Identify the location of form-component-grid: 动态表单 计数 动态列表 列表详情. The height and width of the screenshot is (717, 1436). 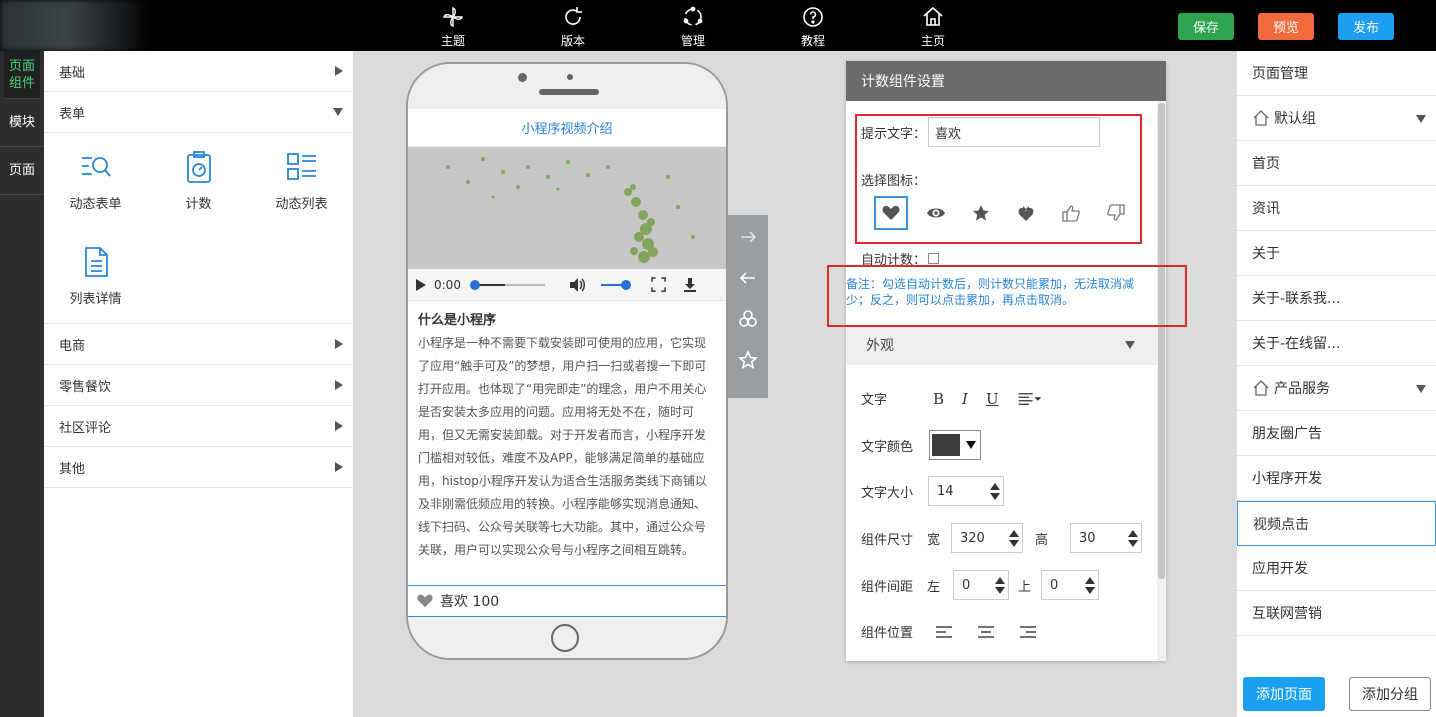
(198, 228).